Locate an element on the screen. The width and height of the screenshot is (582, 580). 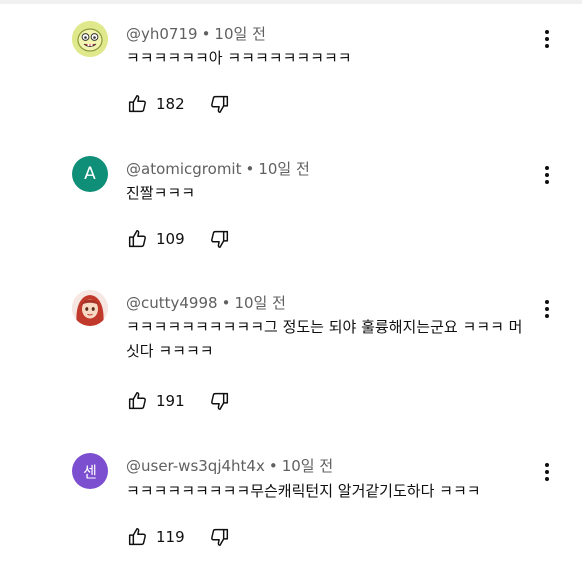
like-button: 182 is located at coordinates (155, 104).